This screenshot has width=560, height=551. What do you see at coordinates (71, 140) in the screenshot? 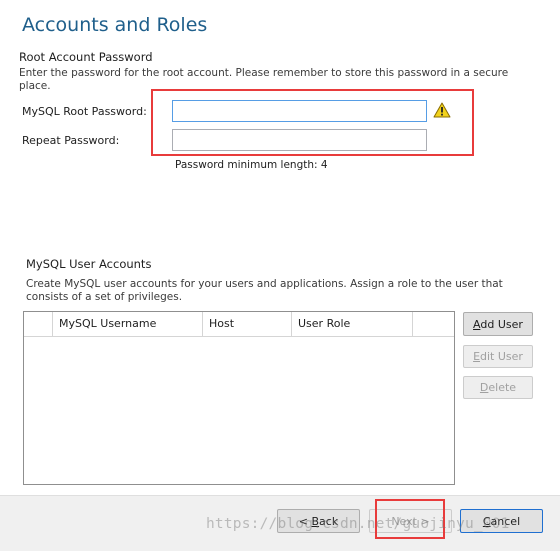
I see `repeat-password-label: Repeat Password:` at bounding box center [71, 140].